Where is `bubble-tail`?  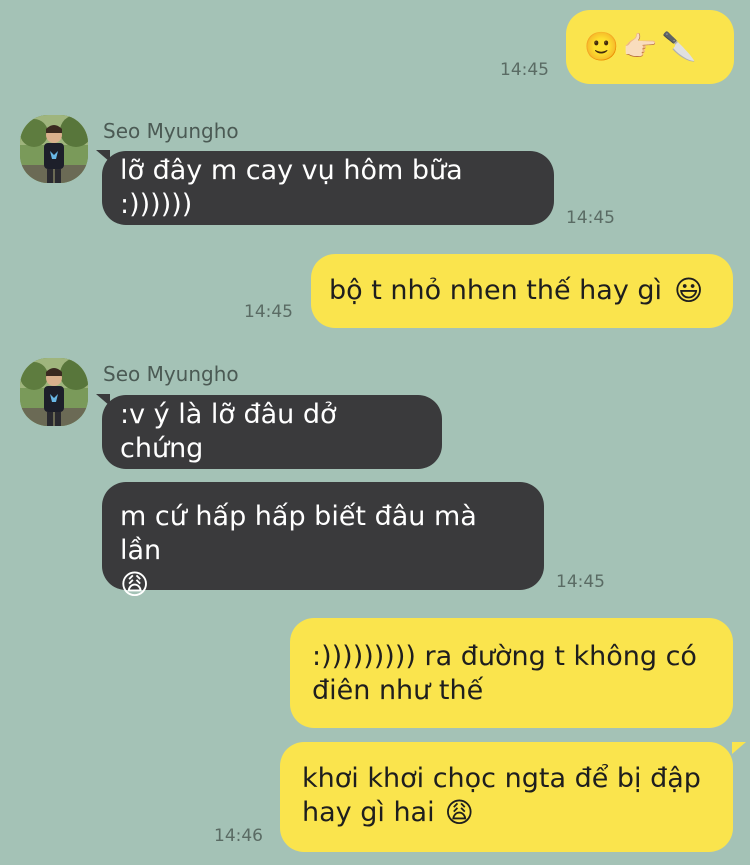 bubble-tail is located at coordinates (739, 748).